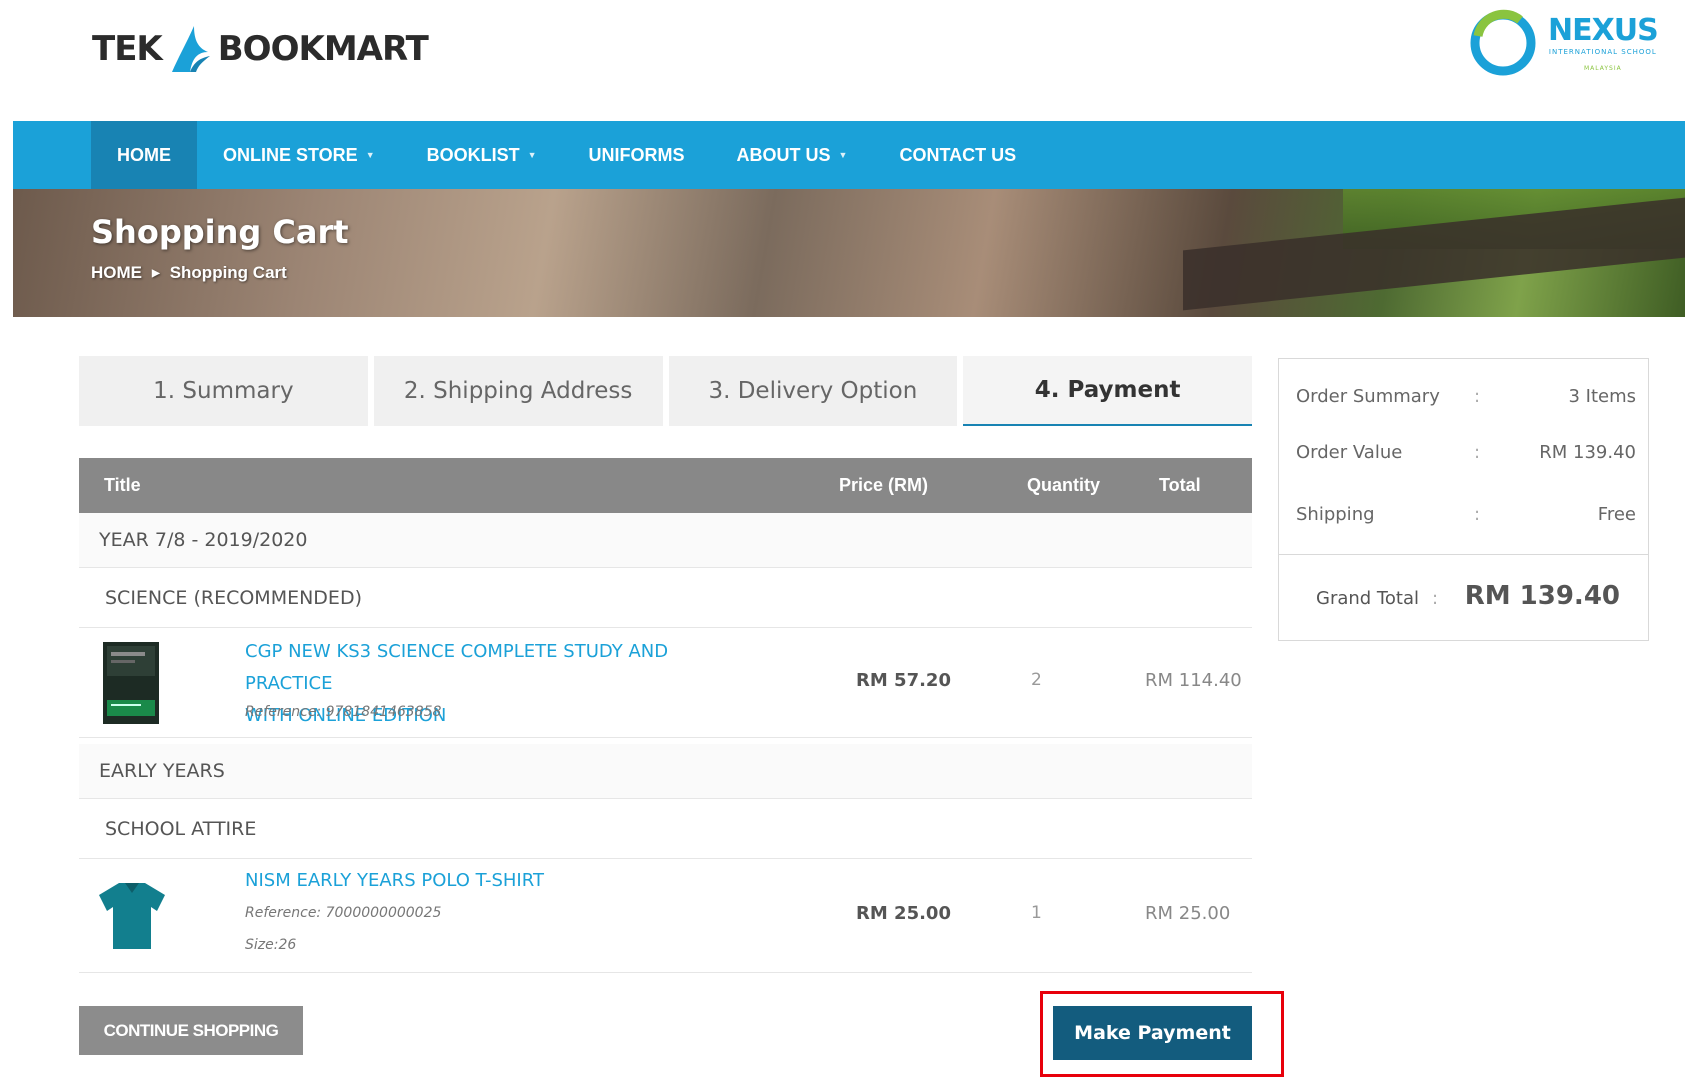  I want to click on nexus-logo: NEXUS INTERNATIONAL SCHOOL MALAYSIA, so click(1563, 43).